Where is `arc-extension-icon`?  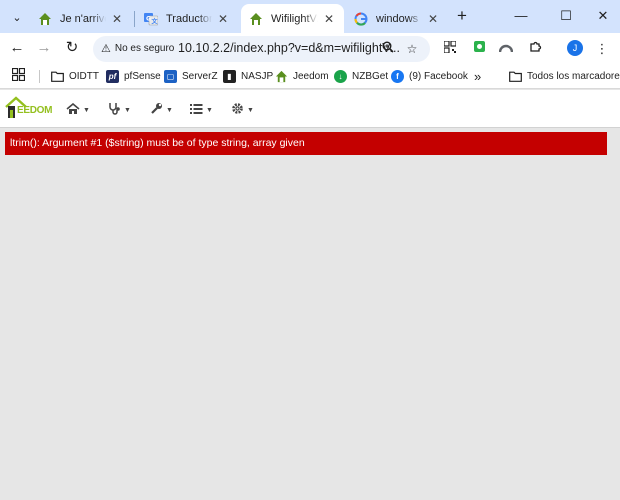
arc-extension-icon is located at coordinates (506, 49).